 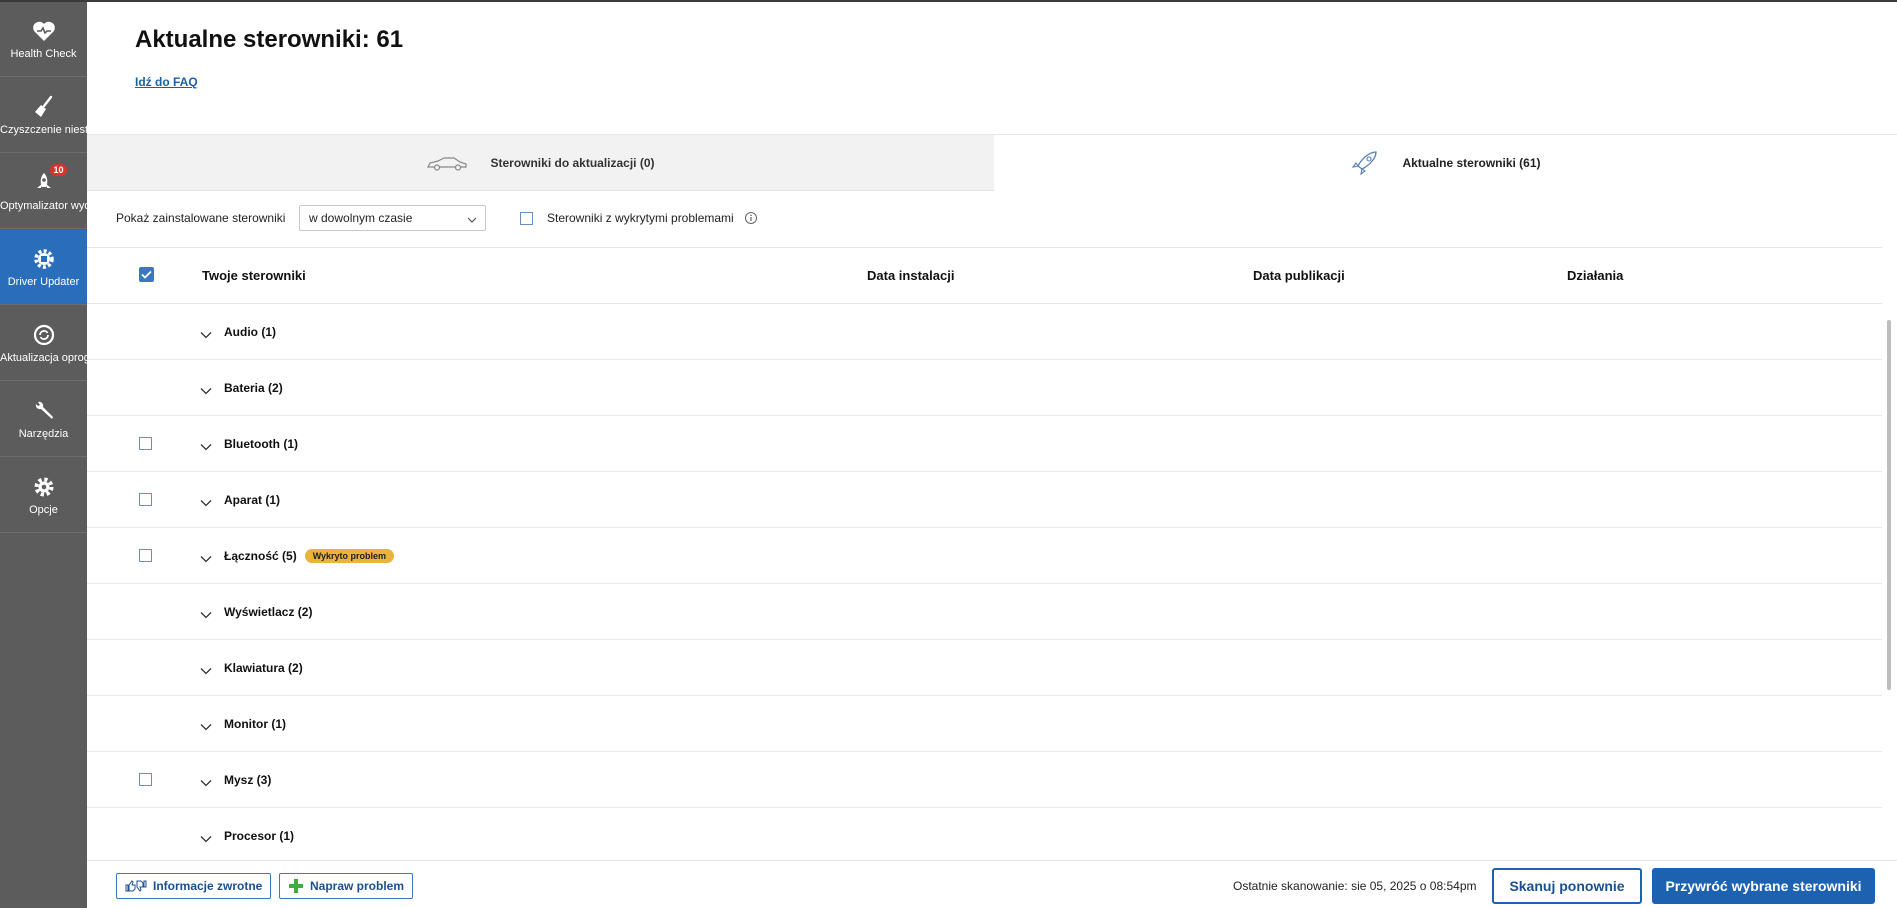 I want to click on category-label: Klawiatura (2), so click(x=263, y=668).